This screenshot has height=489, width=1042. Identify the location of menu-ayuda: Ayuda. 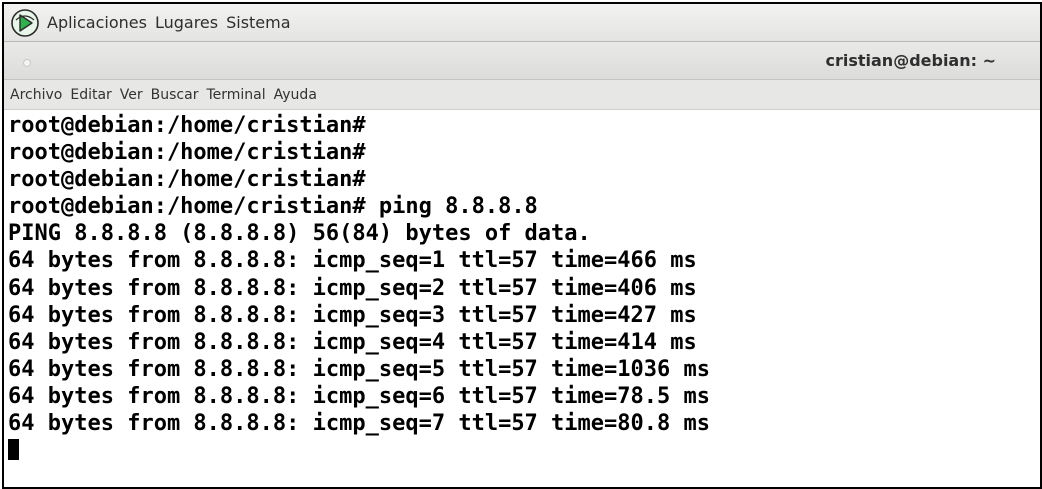
(295, 95).